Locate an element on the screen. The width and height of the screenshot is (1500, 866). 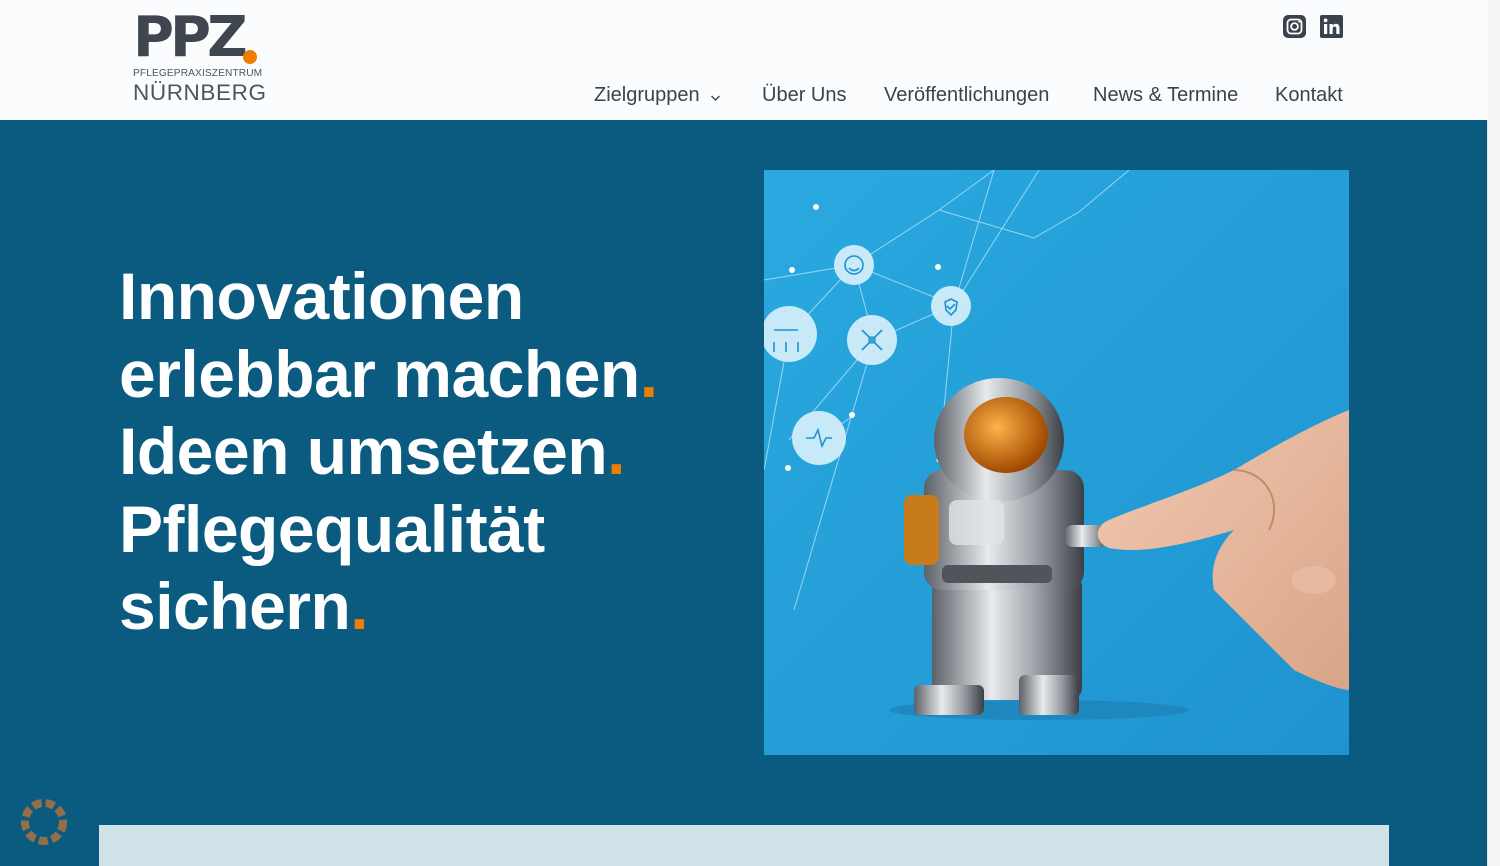
content-panel is located at coordinates (744, 845).